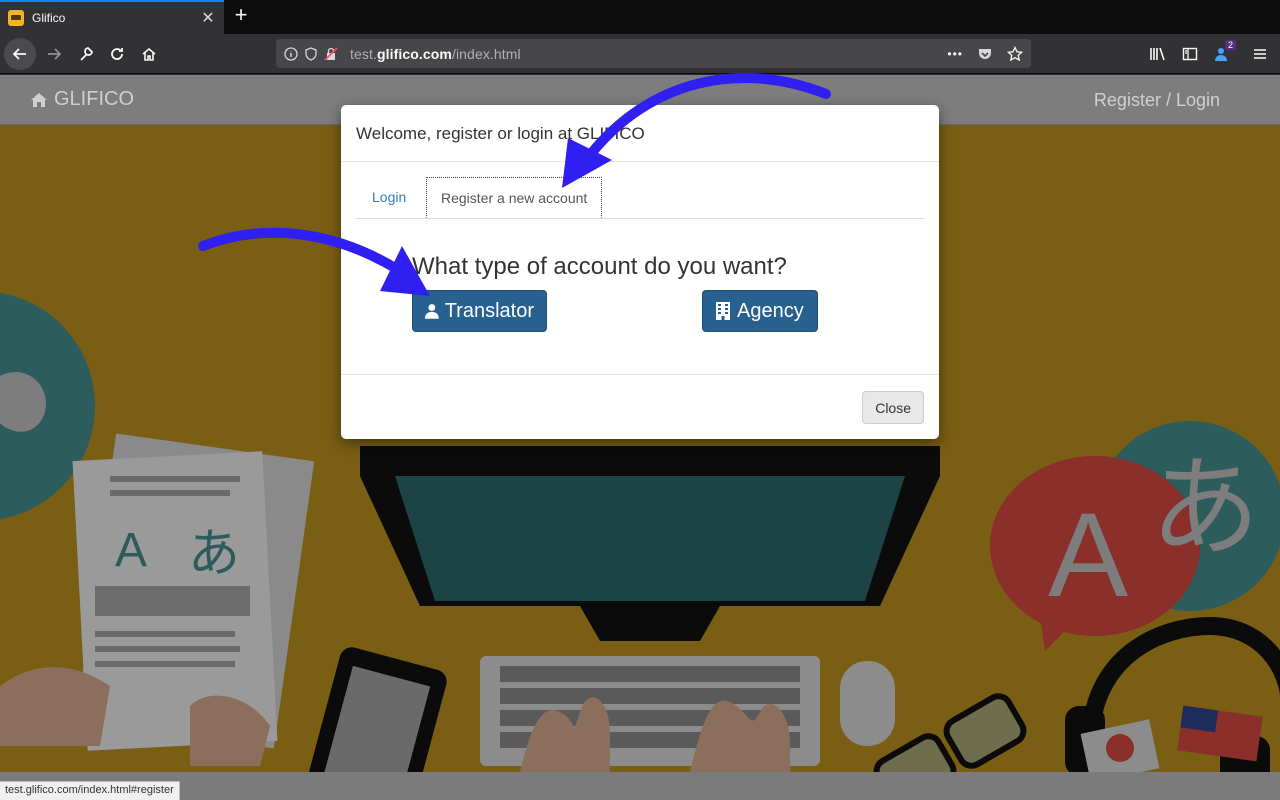 This screenshot has width=1280, height=800. Describe the element at coordinates (214, 554) in the screenshot. I see `kana-left: あ` at that location.